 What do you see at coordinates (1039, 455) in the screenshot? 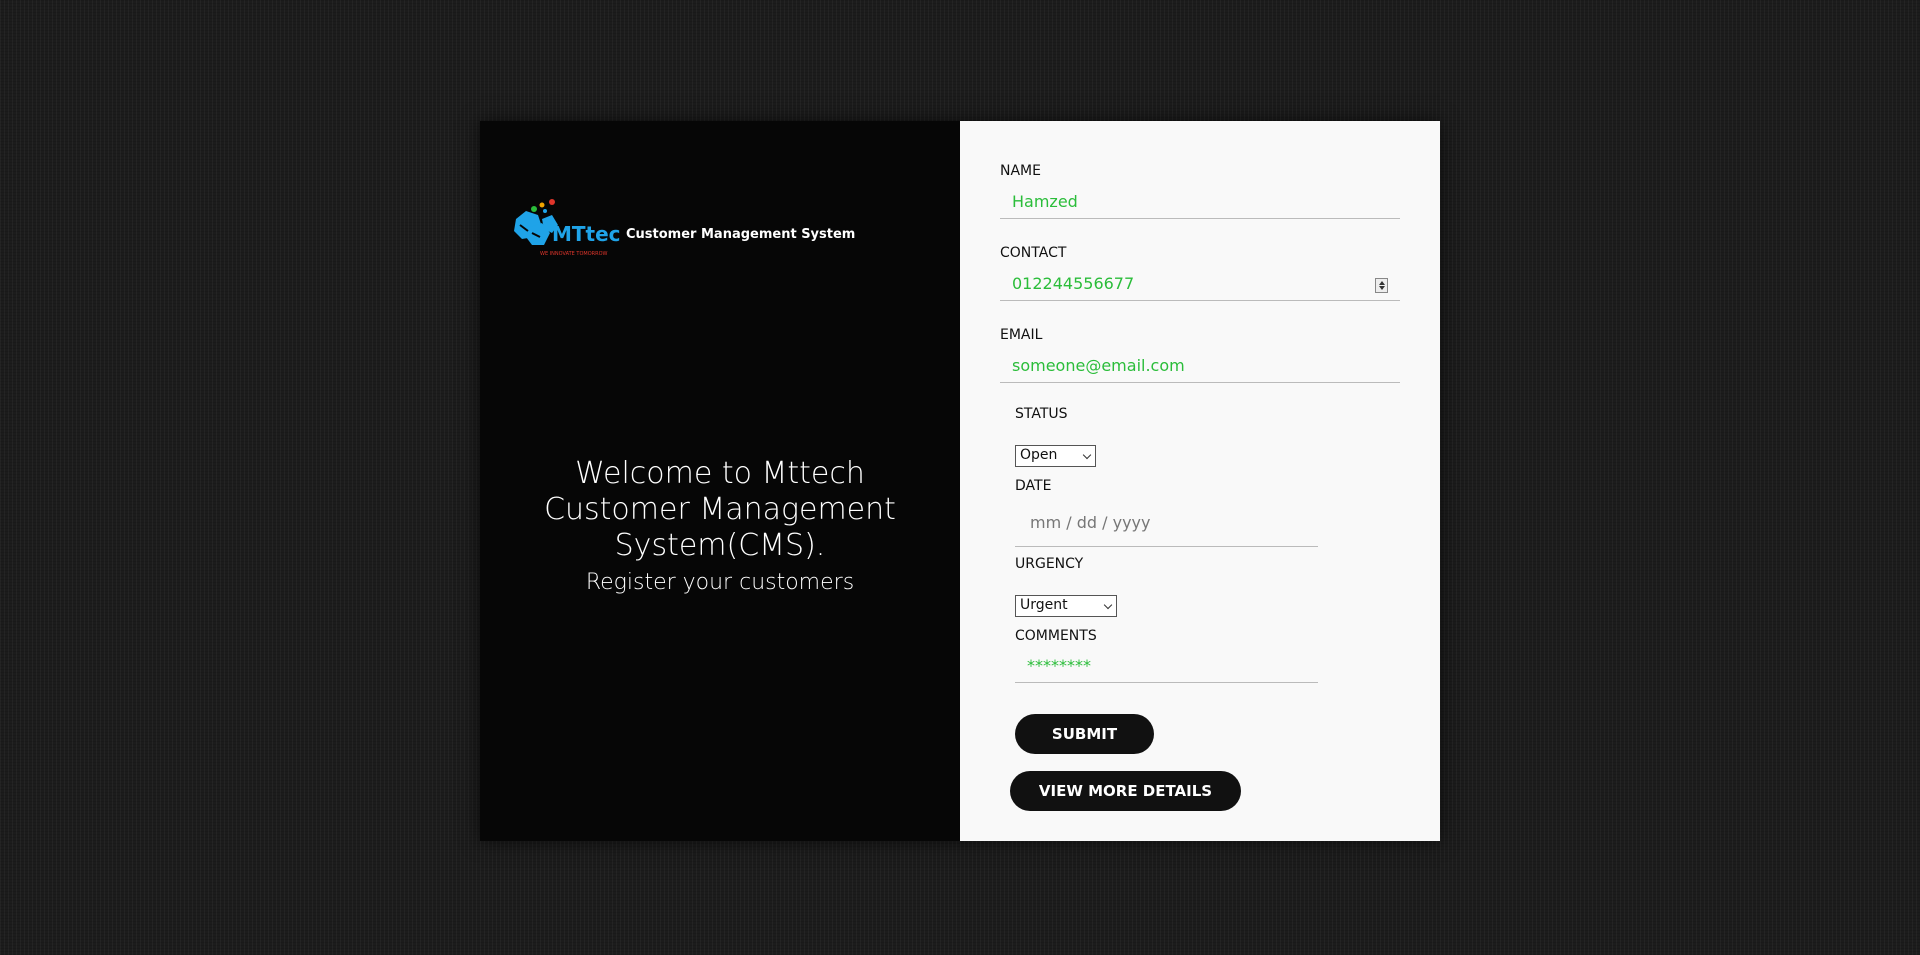
I see `status-select-value: Open` at bounding box center [1039, 455].